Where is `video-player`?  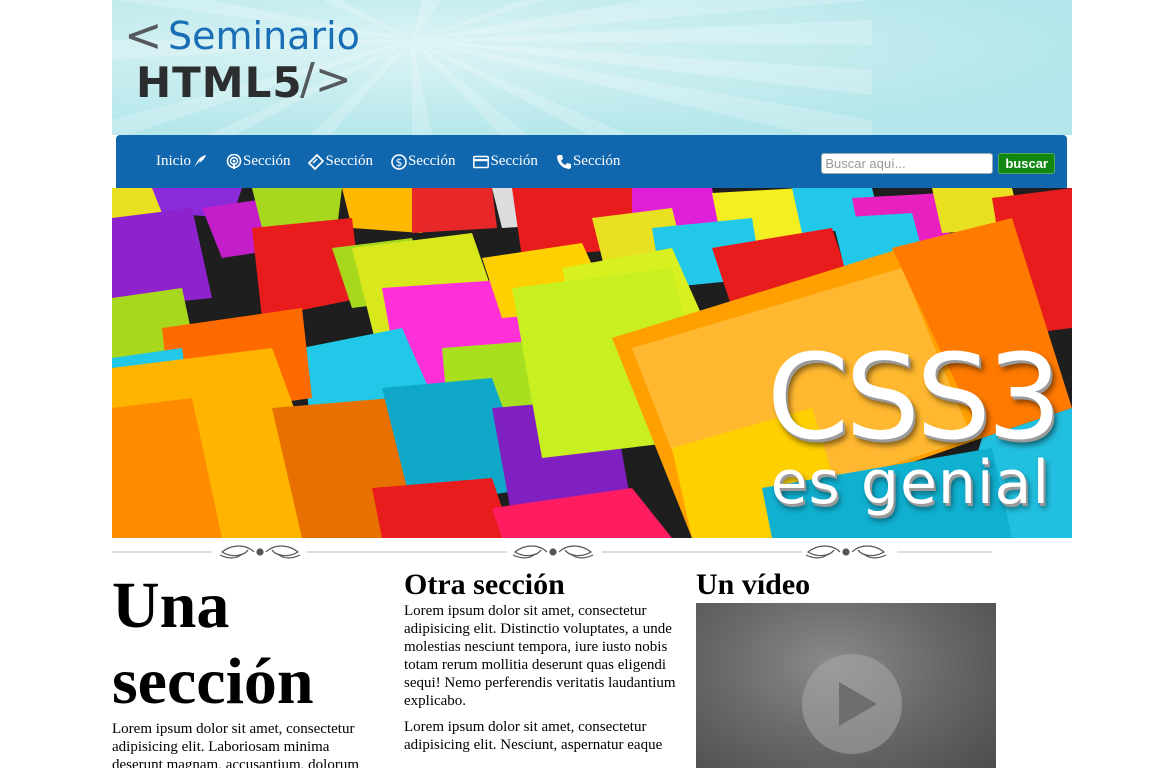
video-player is located at coordinates (846, 685).